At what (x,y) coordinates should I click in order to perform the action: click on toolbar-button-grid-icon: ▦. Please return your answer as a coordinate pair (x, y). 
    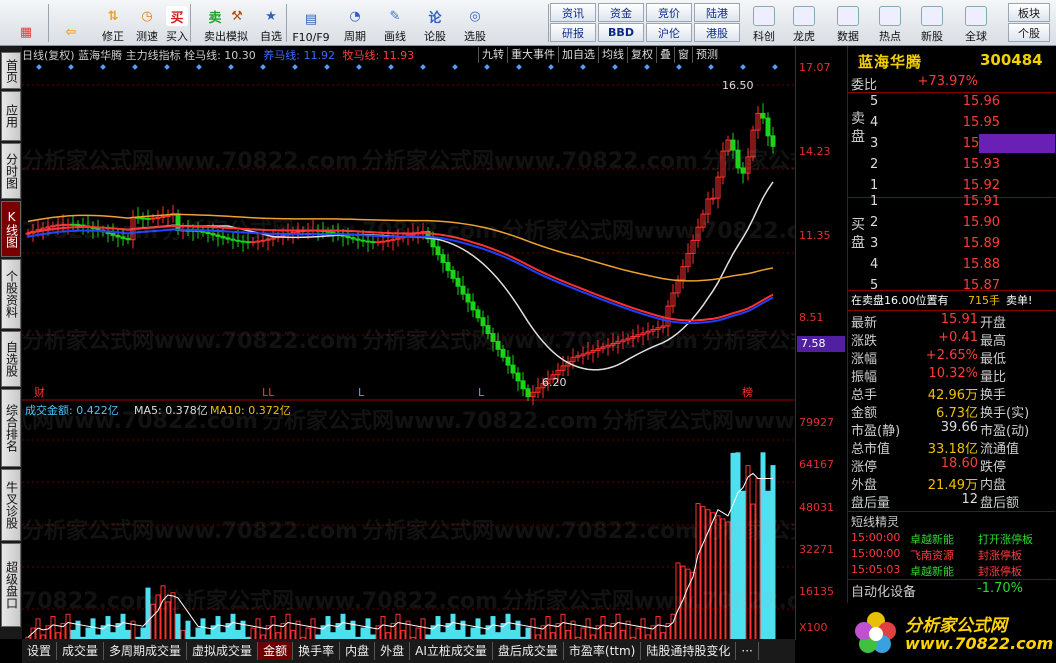
    Looking at the image, I should click on (26, 23).